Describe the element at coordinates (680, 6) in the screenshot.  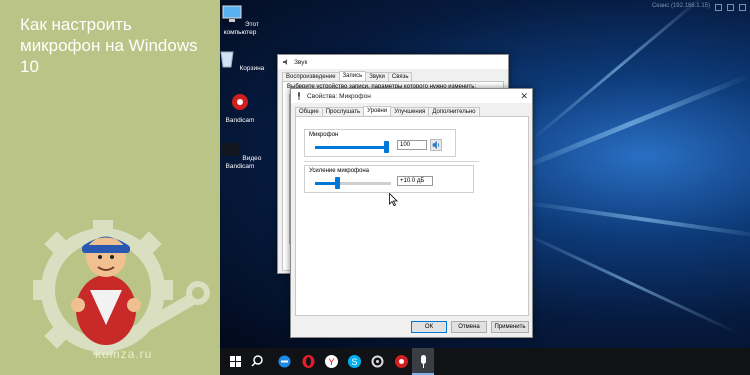
I see `remote-session-label: Сеанс (192.168.1.15)` at that location.